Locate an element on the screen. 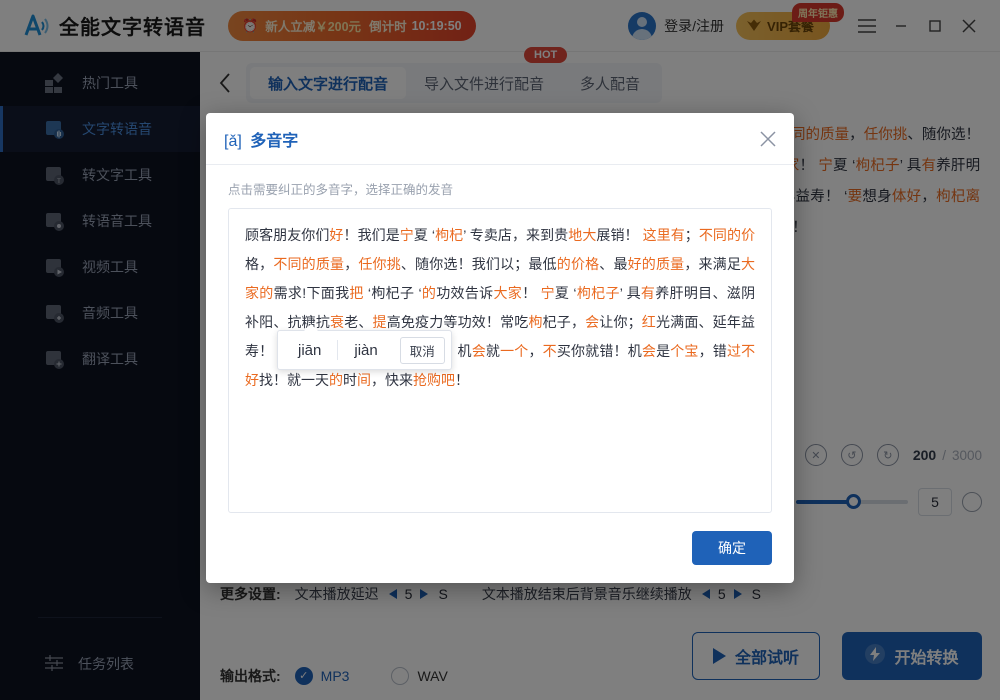 Image resolution: width=1000 pixels, height=700 pixels. plain-token: ，快来 is located at coordinates (392, 380).